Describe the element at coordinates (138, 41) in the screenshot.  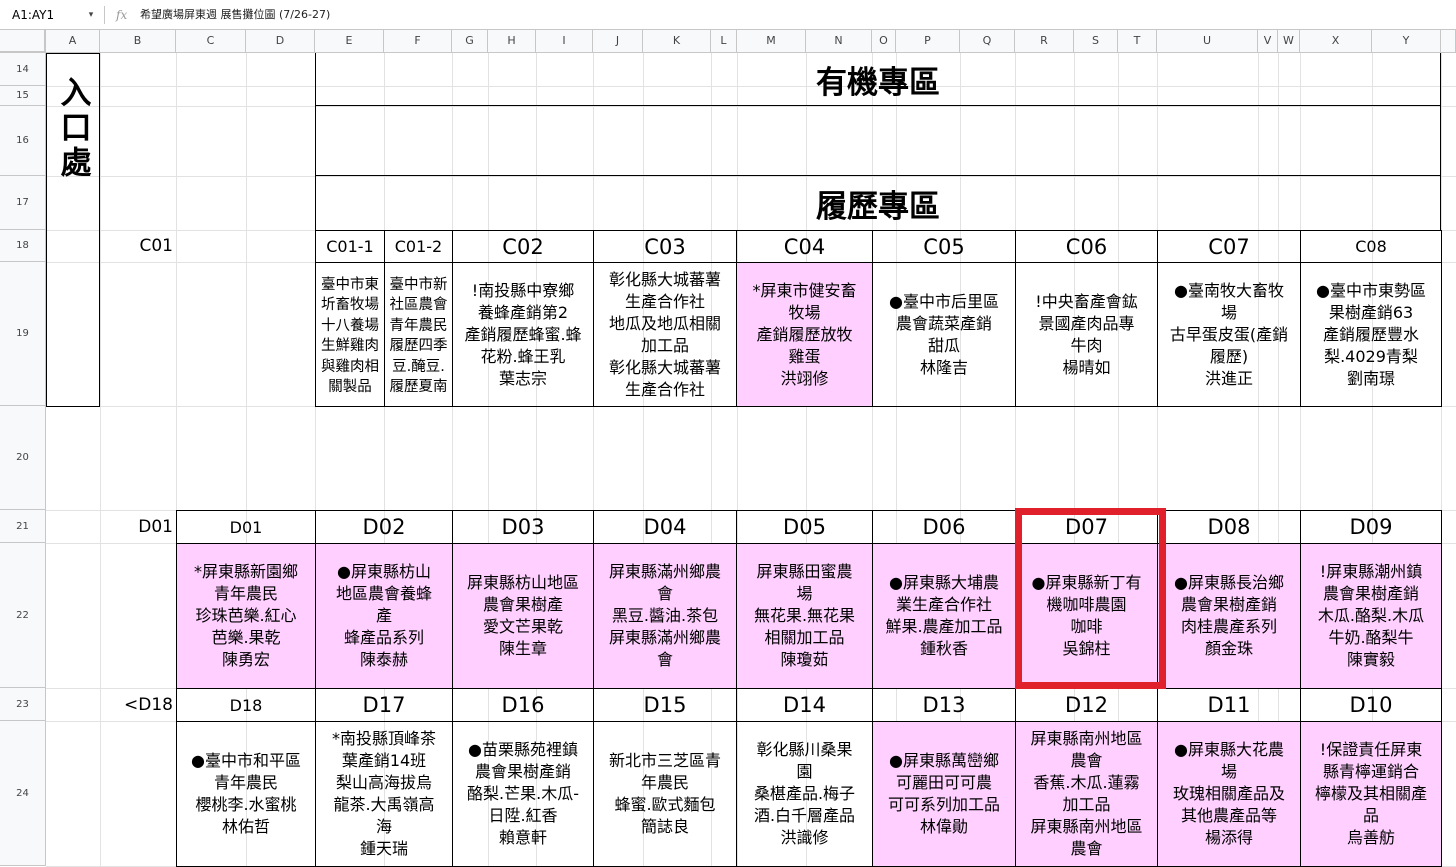
I see `column-header-b: B` at that location.